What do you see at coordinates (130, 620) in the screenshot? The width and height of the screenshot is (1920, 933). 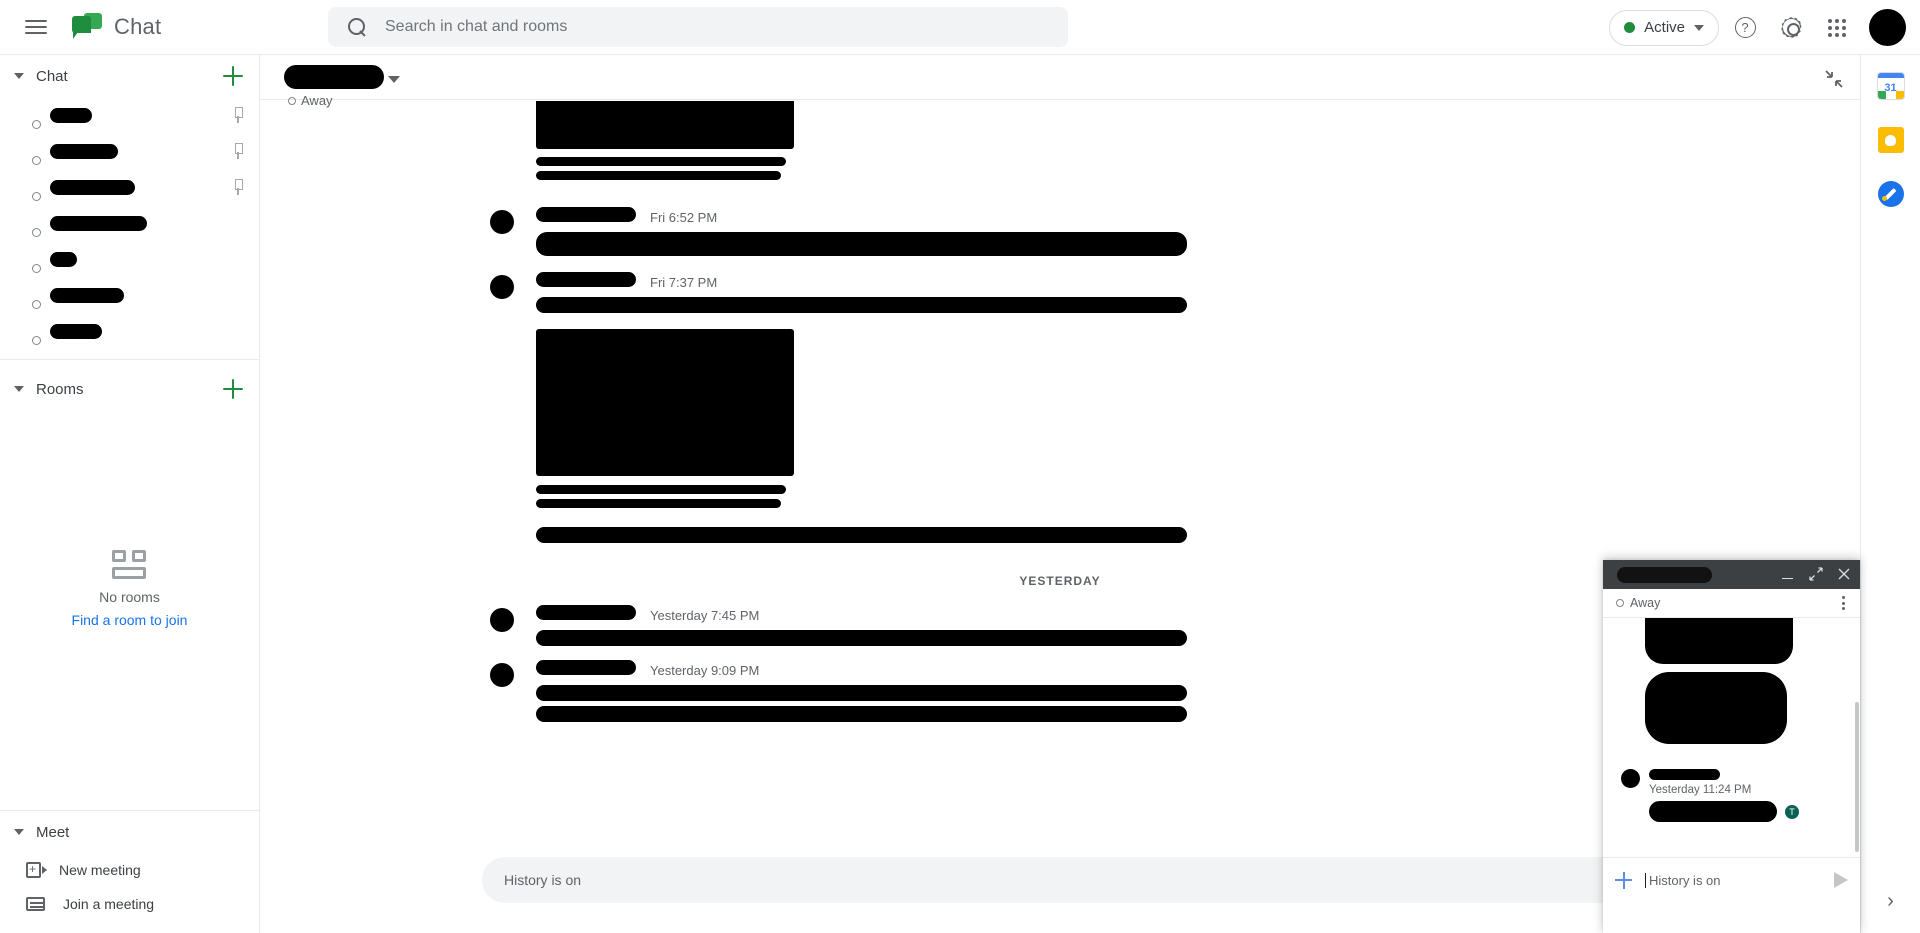 I see `find-room-link: Find a room to join` at bounding box center [130, 620].